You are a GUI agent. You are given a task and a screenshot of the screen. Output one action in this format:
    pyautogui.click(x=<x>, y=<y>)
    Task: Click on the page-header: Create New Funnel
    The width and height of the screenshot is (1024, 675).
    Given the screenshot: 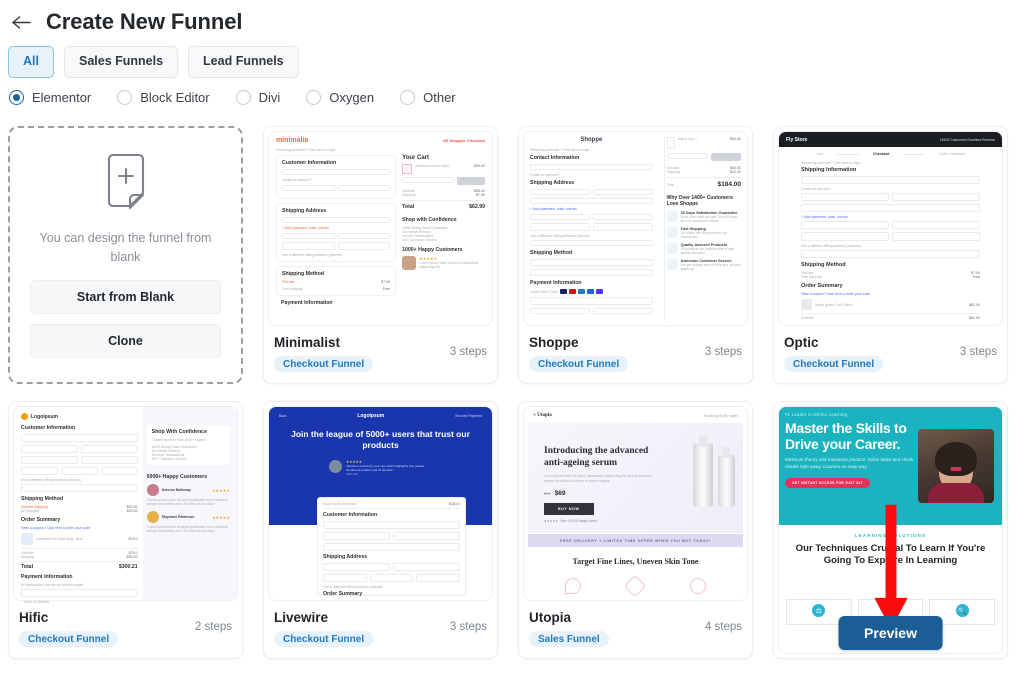 What is the action you would take?
    pyautogui.click(x=512, y=19)
    